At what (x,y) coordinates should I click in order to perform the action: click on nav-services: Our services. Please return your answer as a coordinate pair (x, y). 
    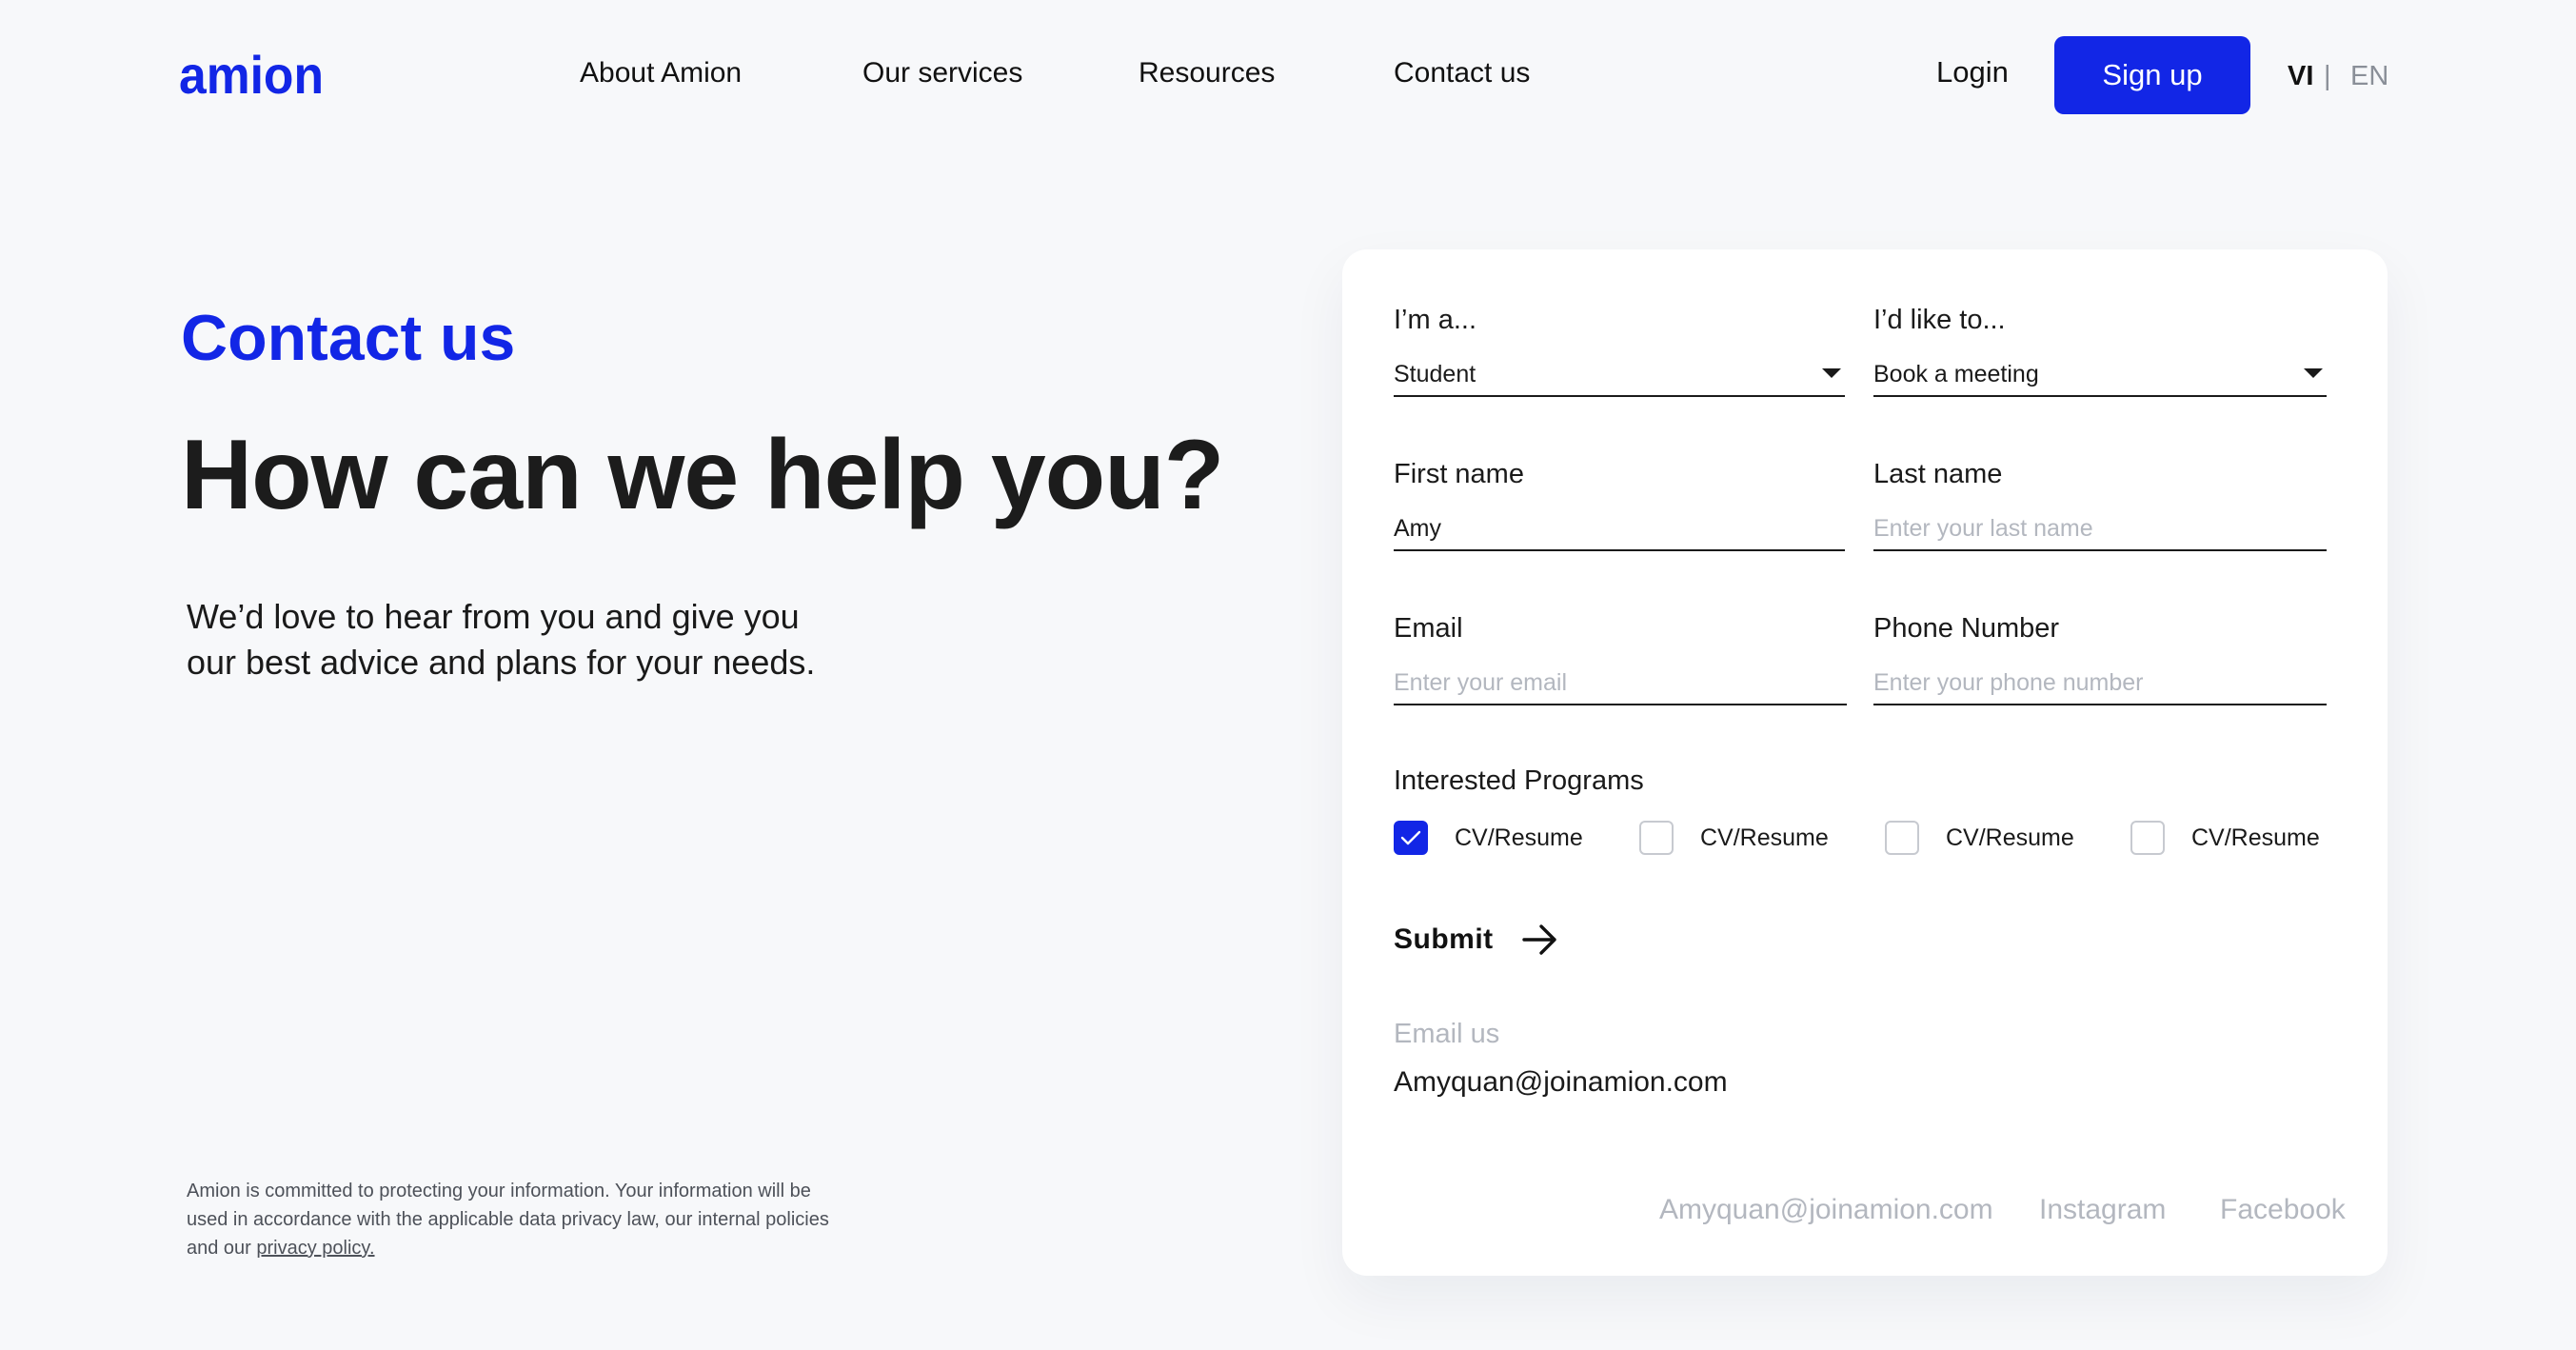
    Looking at the image, I should click on (942, 73).